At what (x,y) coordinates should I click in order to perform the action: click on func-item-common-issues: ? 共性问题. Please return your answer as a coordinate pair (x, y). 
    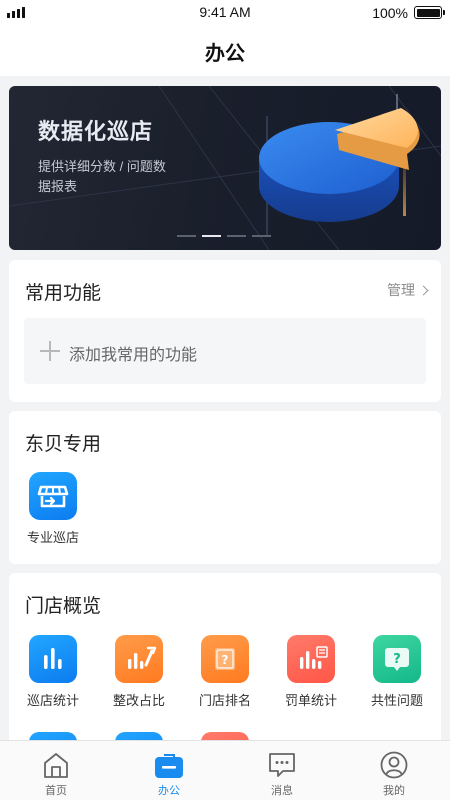
    Looking at the image, I should click on (397, 672).